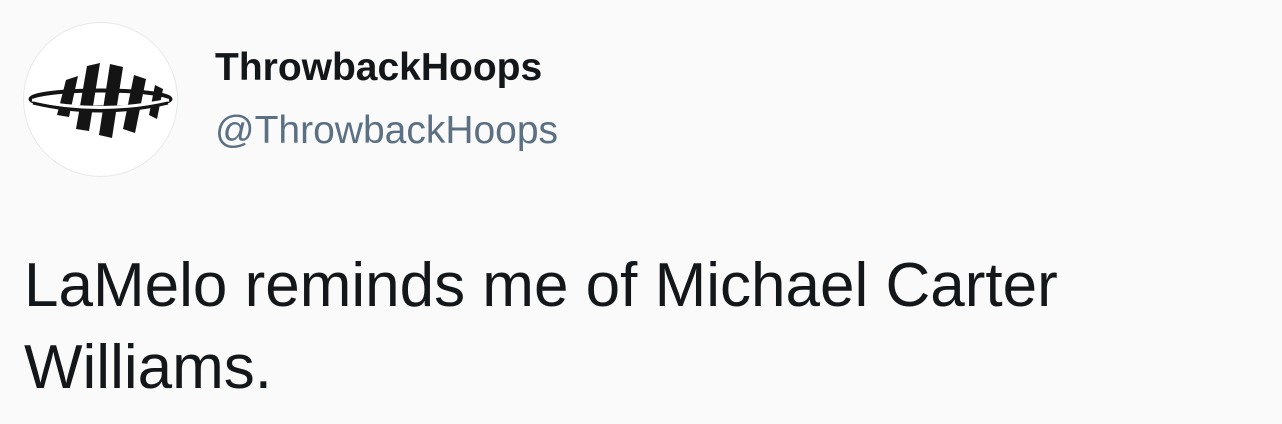 The width and height of the screenshot is (1282, 424). Describe the element at coordinates (378, 68) in the screenshot. I see `author-display-name: ThrowbackHoops` at that location.